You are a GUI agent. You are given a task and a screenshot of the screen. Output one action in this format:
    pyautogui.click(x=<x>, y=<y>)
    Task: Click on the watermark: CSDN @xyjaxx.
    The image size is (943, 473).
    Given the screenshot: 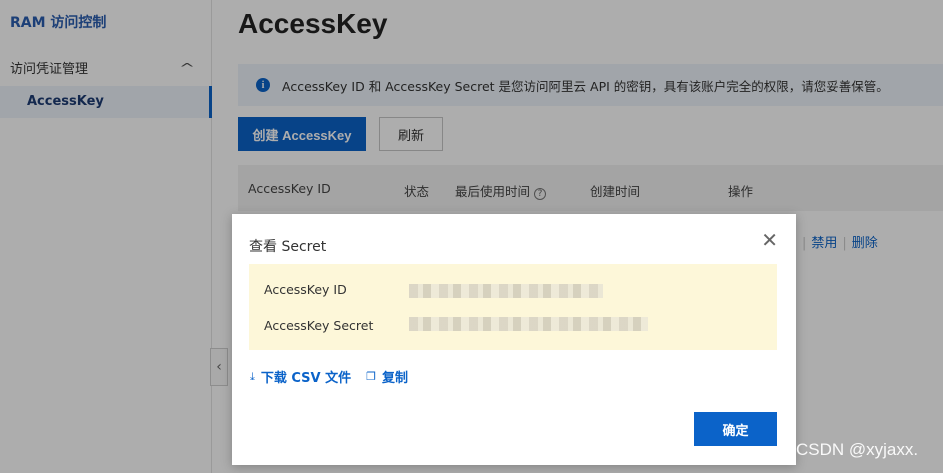 What is the action you would take?
    pyautogui.click(x=857, y=449)
    